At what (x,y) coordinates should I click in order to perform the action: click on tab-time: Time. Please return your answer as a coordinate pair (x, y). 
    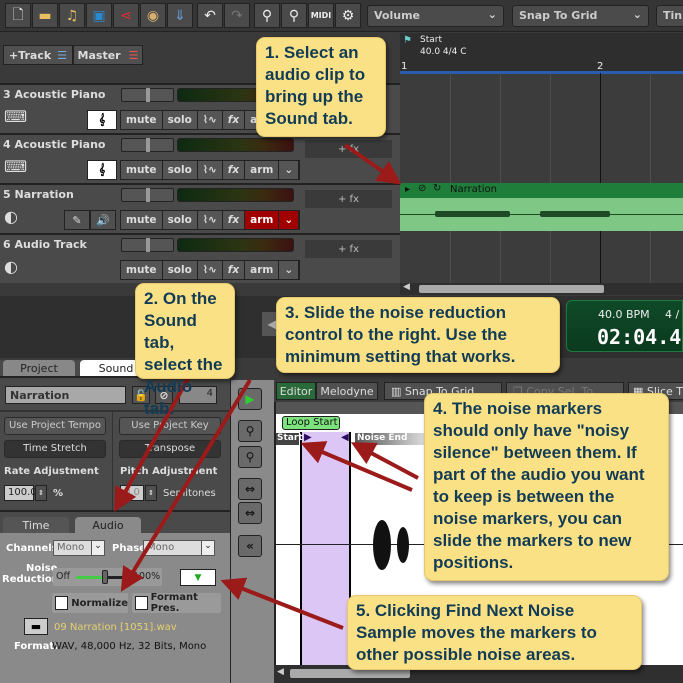
    Looking at the image, I should click on (36, 525).